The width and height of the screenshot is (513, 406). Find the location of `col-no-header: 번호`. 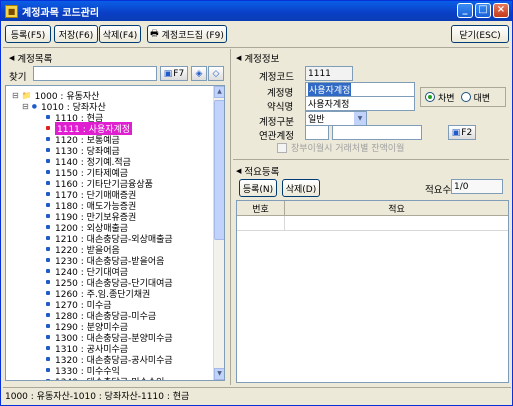

col-no-header: 번호 is located at coordinates (261, 208).